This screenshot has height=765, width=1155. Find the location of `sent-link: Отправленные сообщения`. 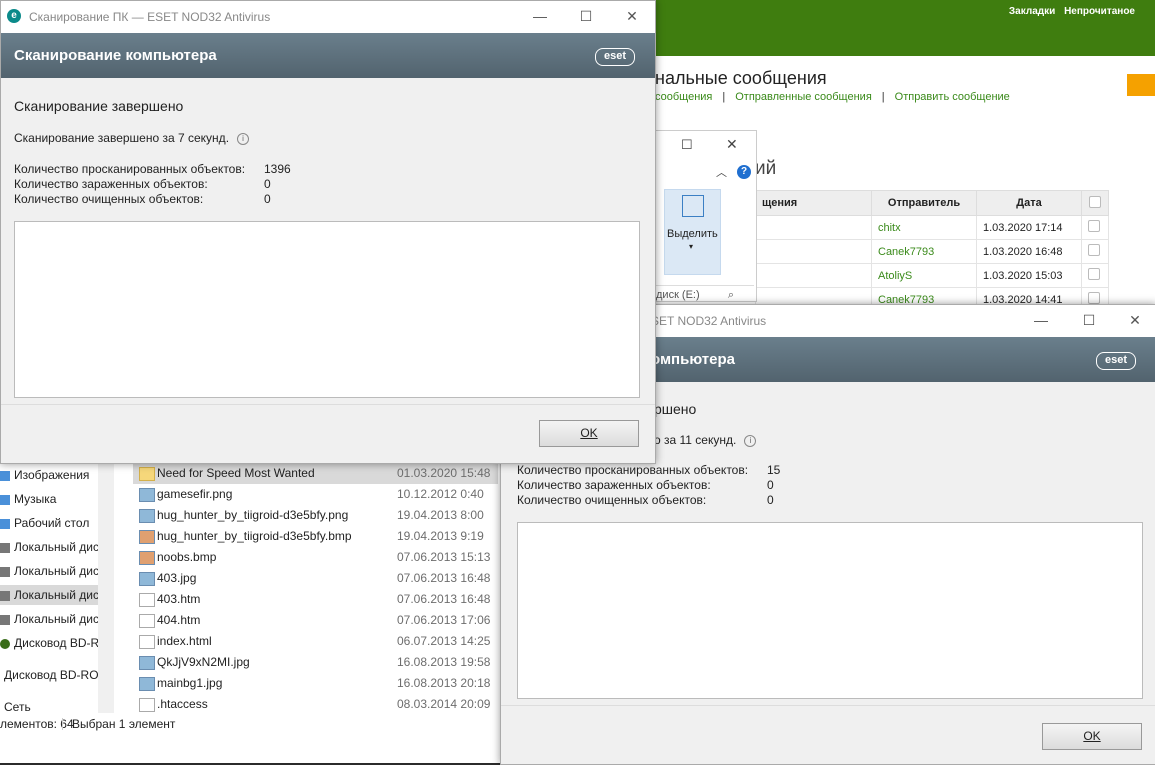

sent-link: Отправленные сообщения is located at coordinates (803, 97).